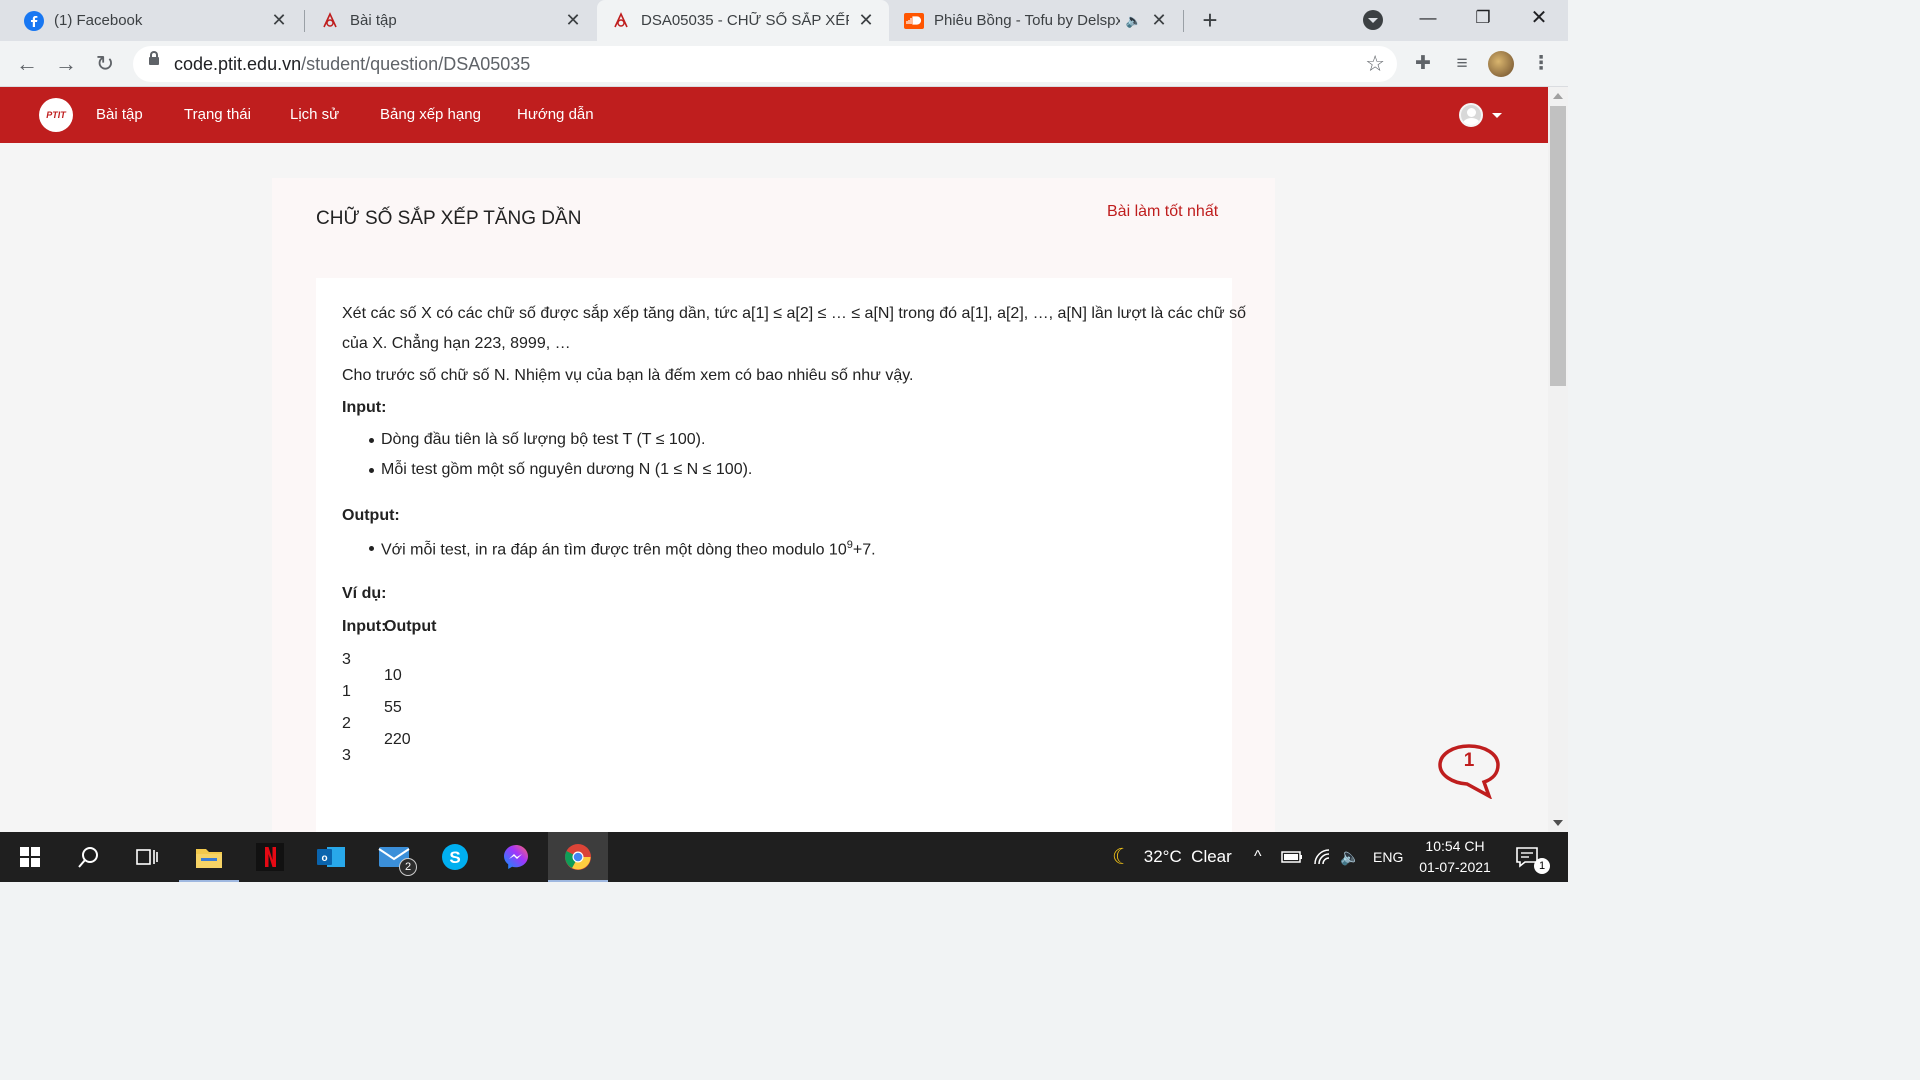 The image size is (1920, 1080). I want to click on url-path: /student/question/DSA05035, so click(416, 64).